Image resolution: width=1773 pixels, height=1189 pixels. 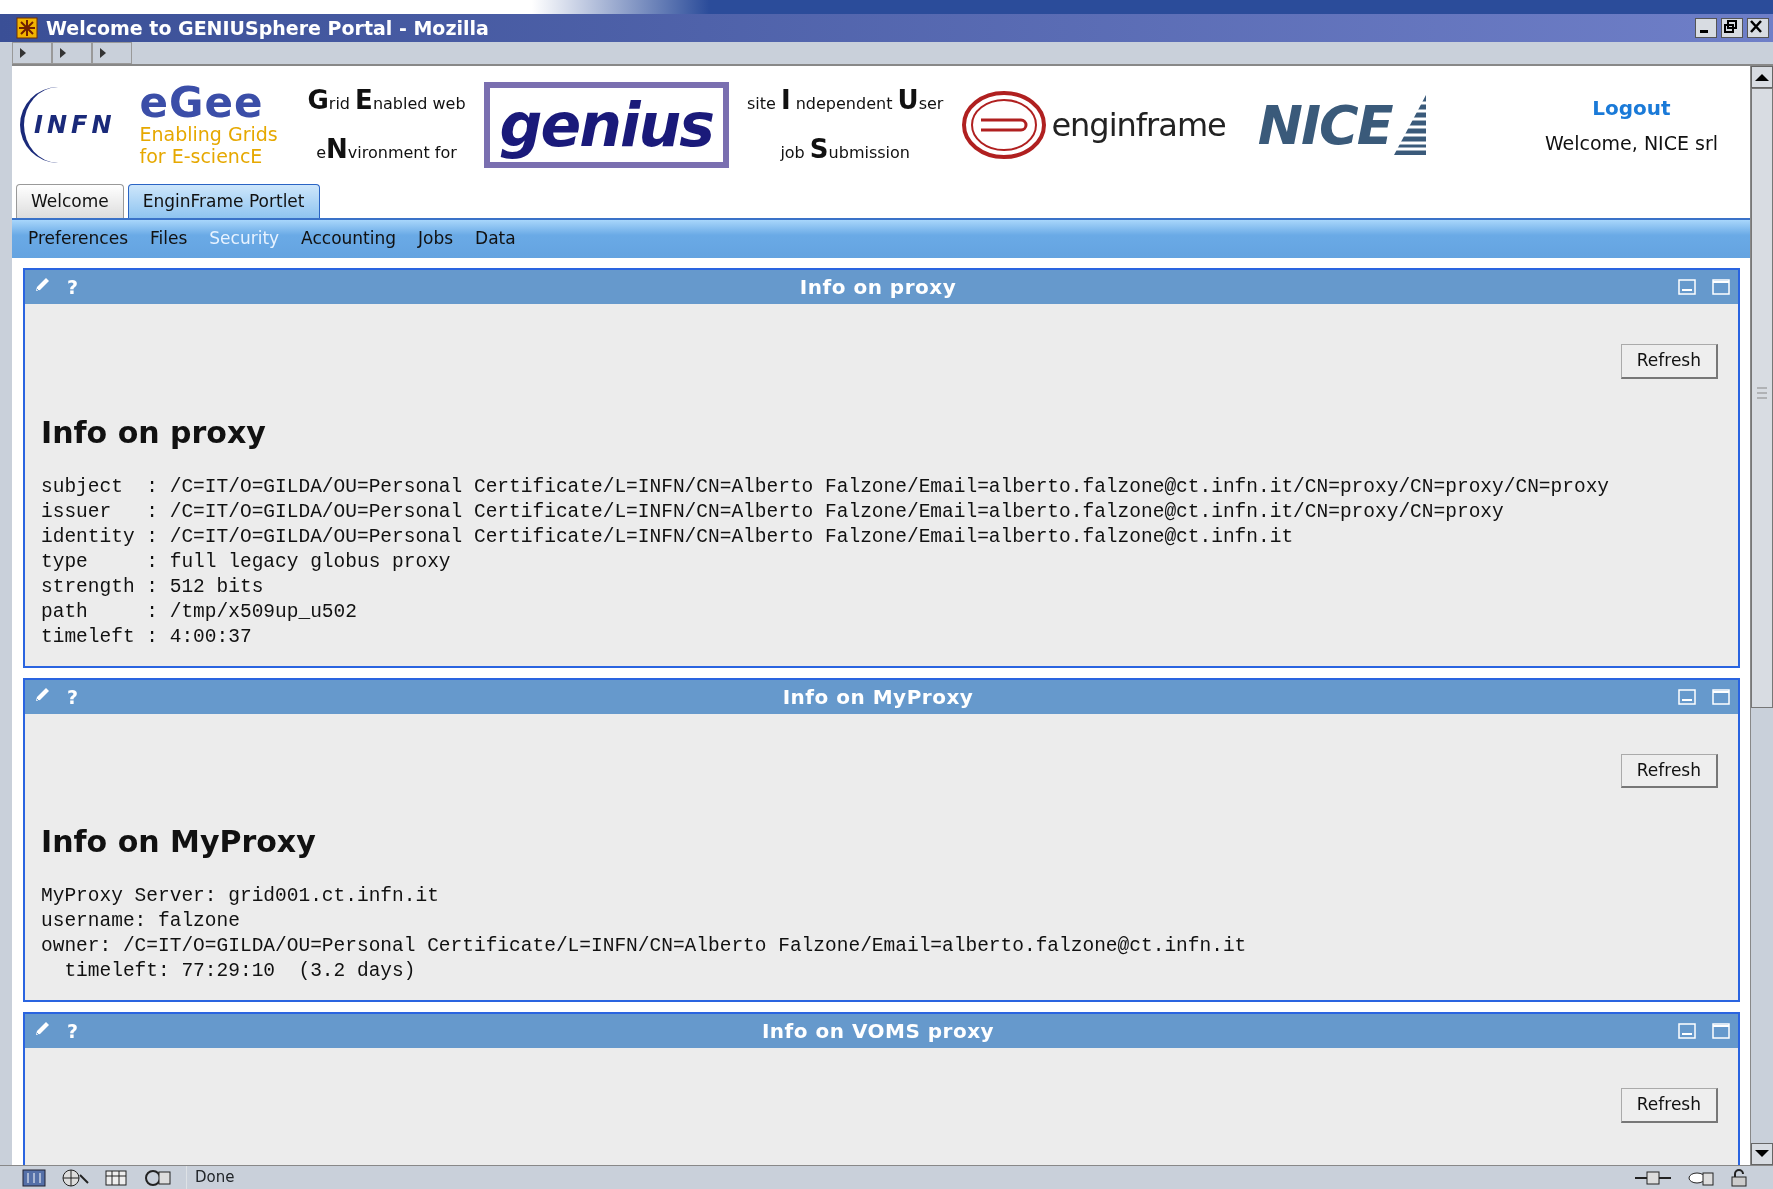 What do you see at coordinates (826, 487) in the screenshot?
I see `info-line: subject : /C=IT/O=GILDA/OU=Personal Certificate/L=INFN/CN=Alberto Falzone/Email=alberto.falzone@ct.infn.it/CN=proxy/CN=proxy/CN=proxy` at bounding box center [826, 487].